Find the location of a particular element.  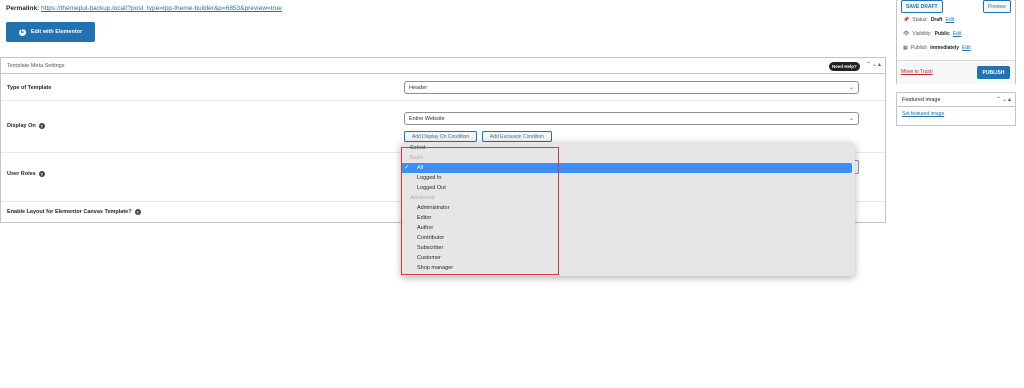

status-label: Status: is located at coordinates (920, 20).